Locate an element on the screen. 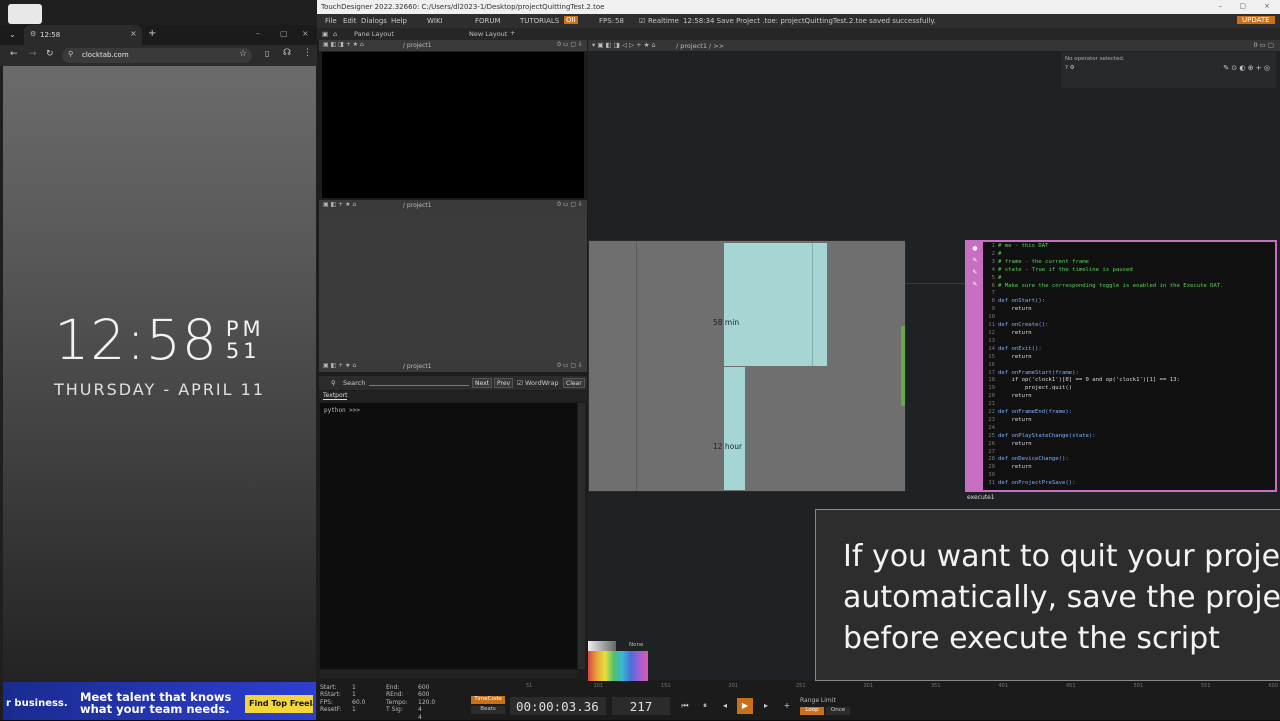 The width and height of the screenshot is (1280, 721). code-line: 19 project.quit() is located at coordinates (1104, 389).